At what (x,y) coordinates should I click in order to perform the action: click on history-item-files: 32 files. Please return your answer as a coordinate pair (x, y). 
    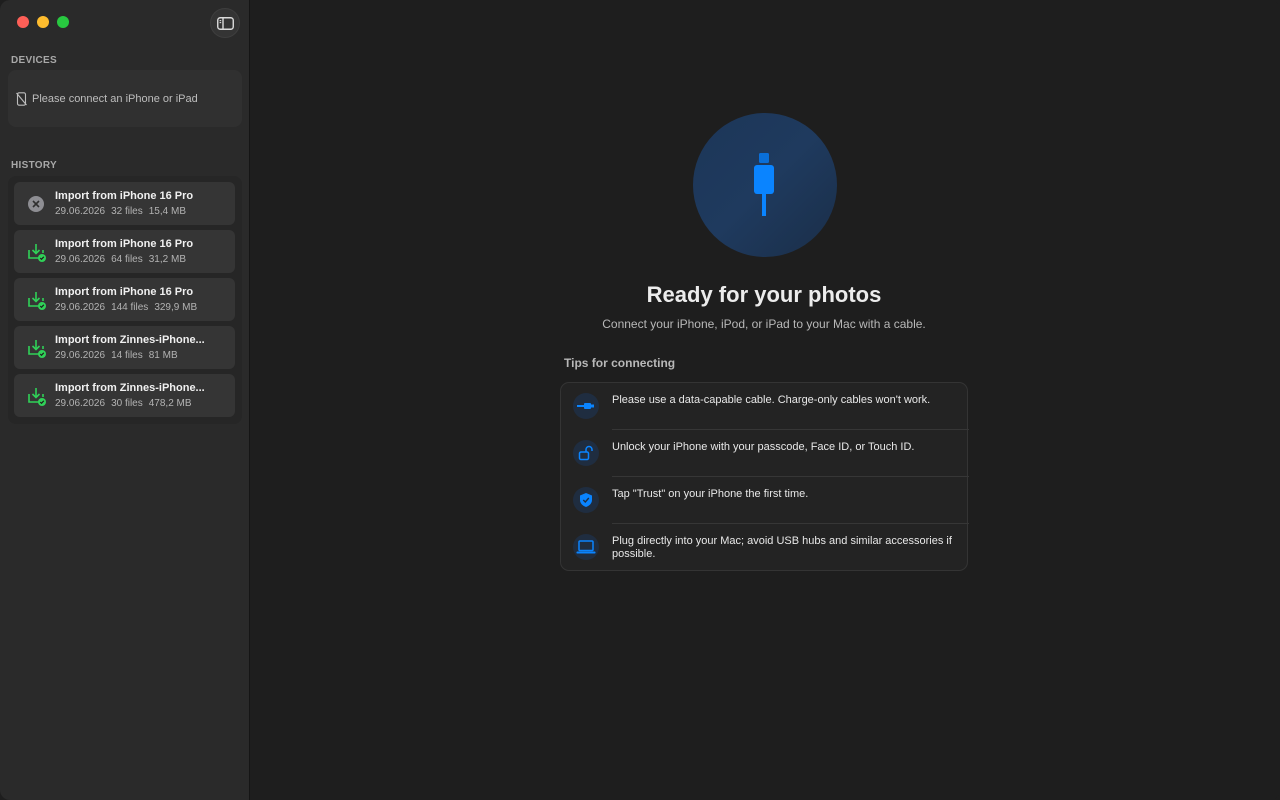
    Looking at the image, I should click on (127, 211).